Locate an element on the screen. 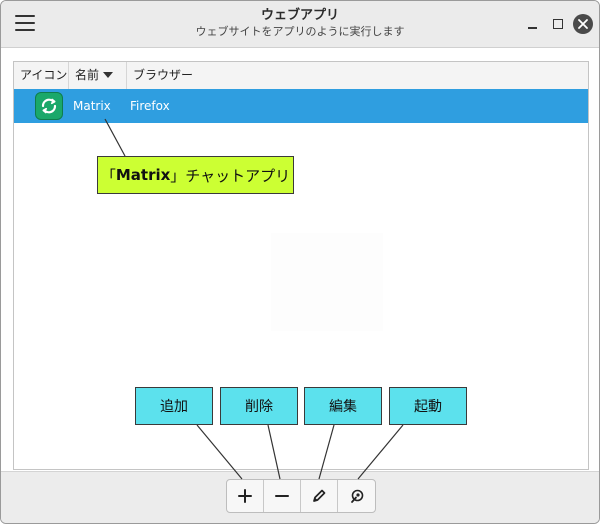  close-button is located at coordinates (583, 24).